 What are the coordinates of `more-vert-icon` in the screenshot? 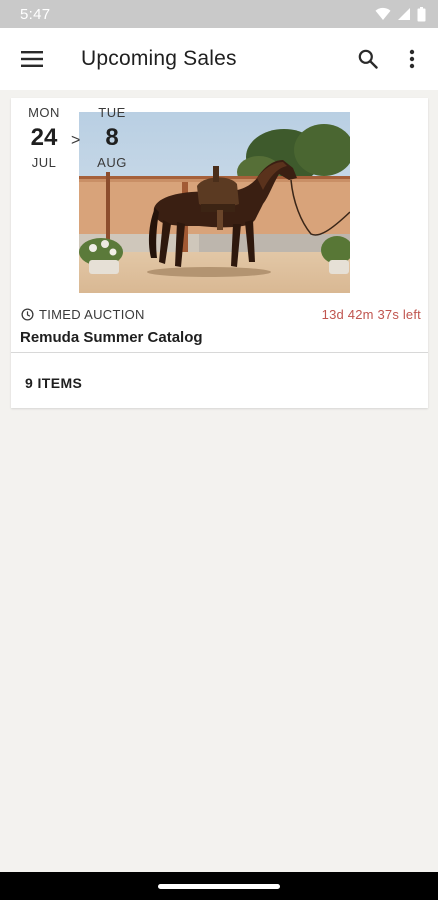 It's located at (412, 59).